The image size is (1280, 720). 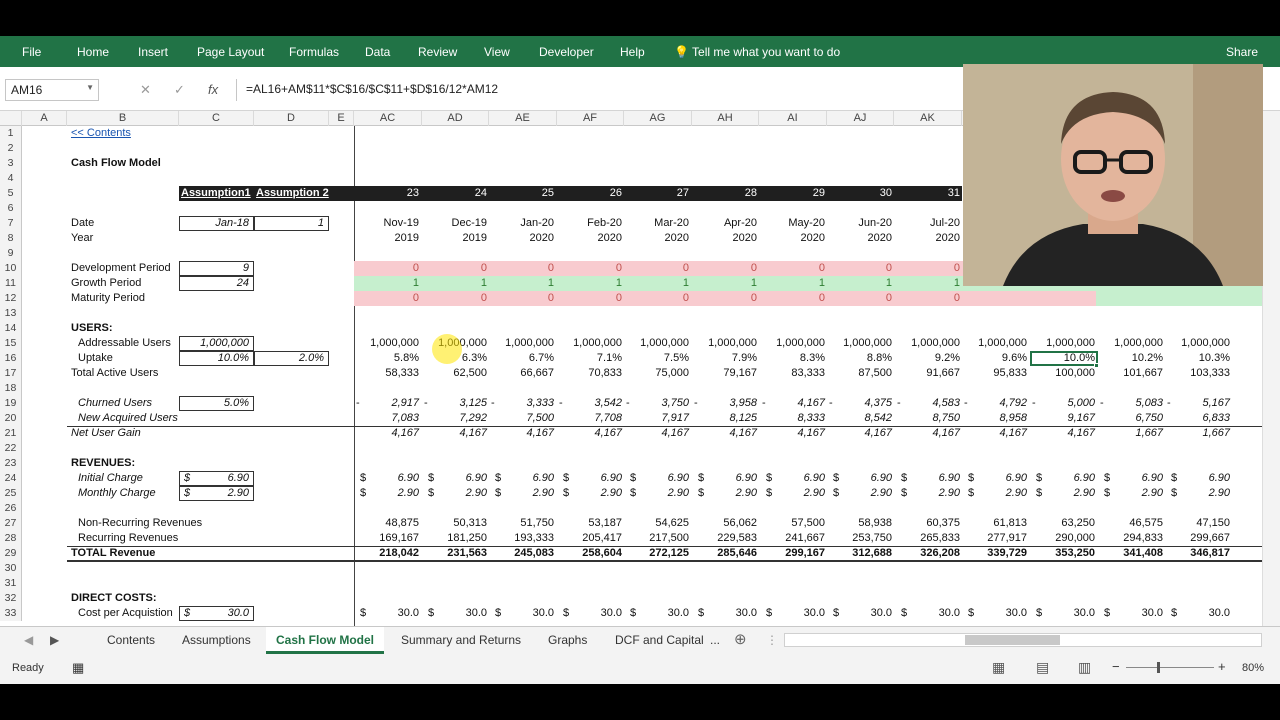 What do you see at coordinates (11, 133) in the screenshot?
I see `row-header-1: 1` at bounding box center [11, 133].